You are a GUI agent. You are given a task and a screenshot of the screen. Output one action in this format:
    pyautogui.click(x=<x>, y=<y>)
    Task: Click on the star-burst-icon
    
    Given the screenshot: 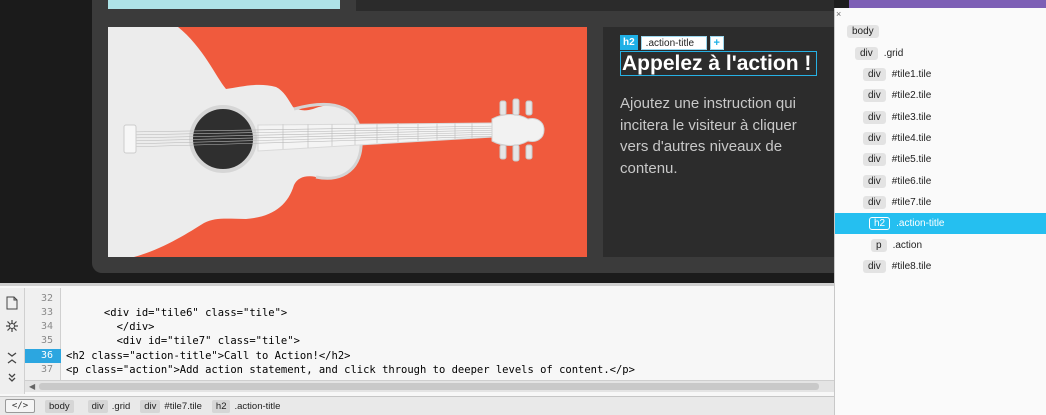 What is the action you would take?
    pyautogui.click(x=12, y=327)
    